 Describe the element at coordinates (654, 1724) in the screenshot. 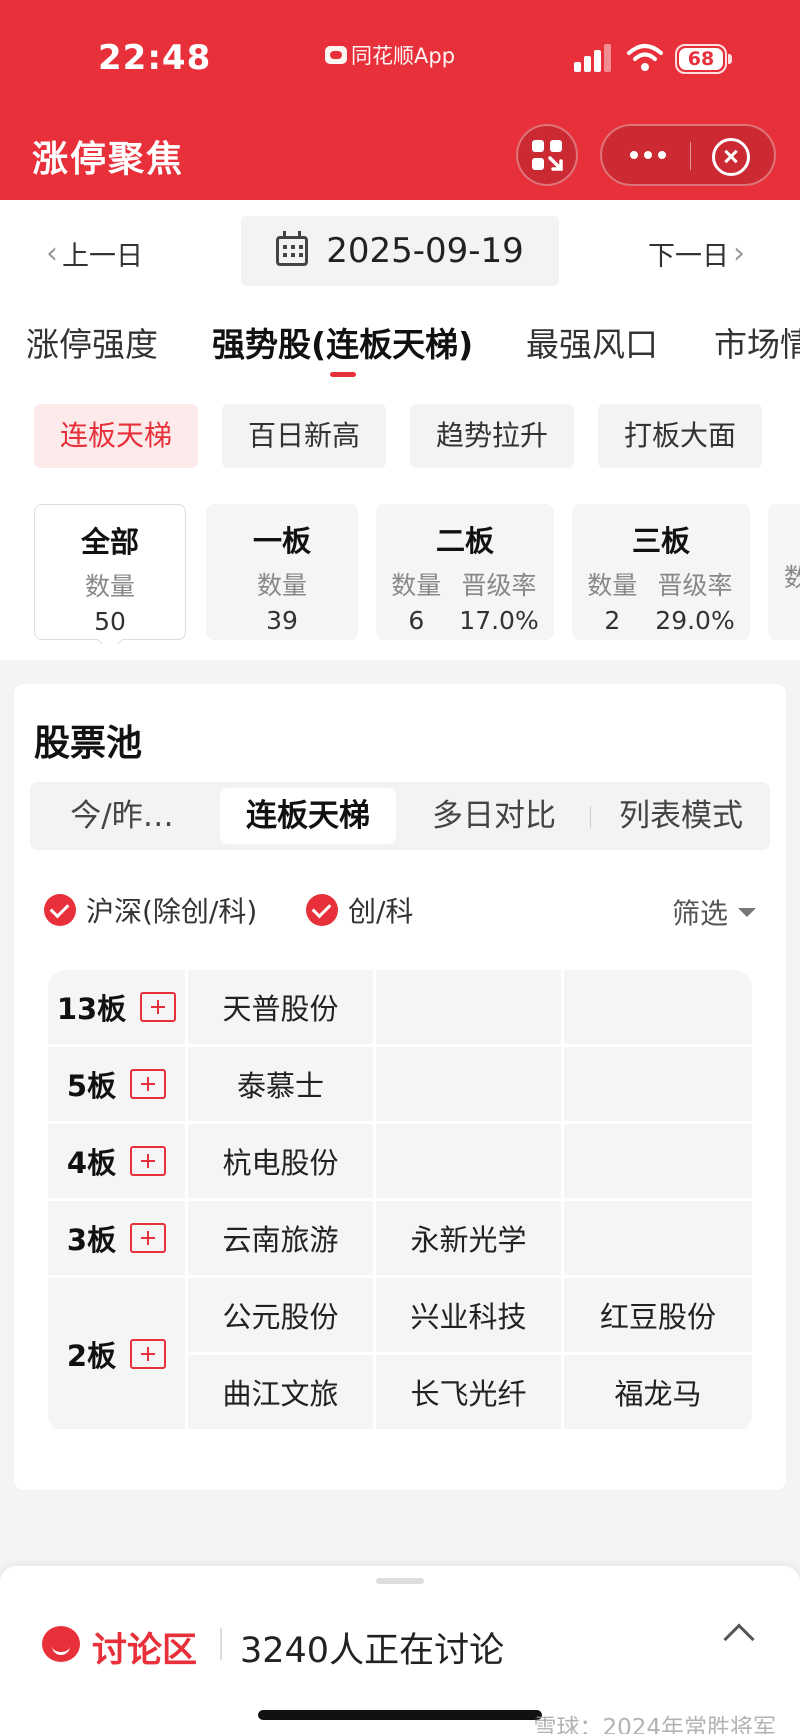

I see `watermark: 雪球：2024年常胜将军` at that location.